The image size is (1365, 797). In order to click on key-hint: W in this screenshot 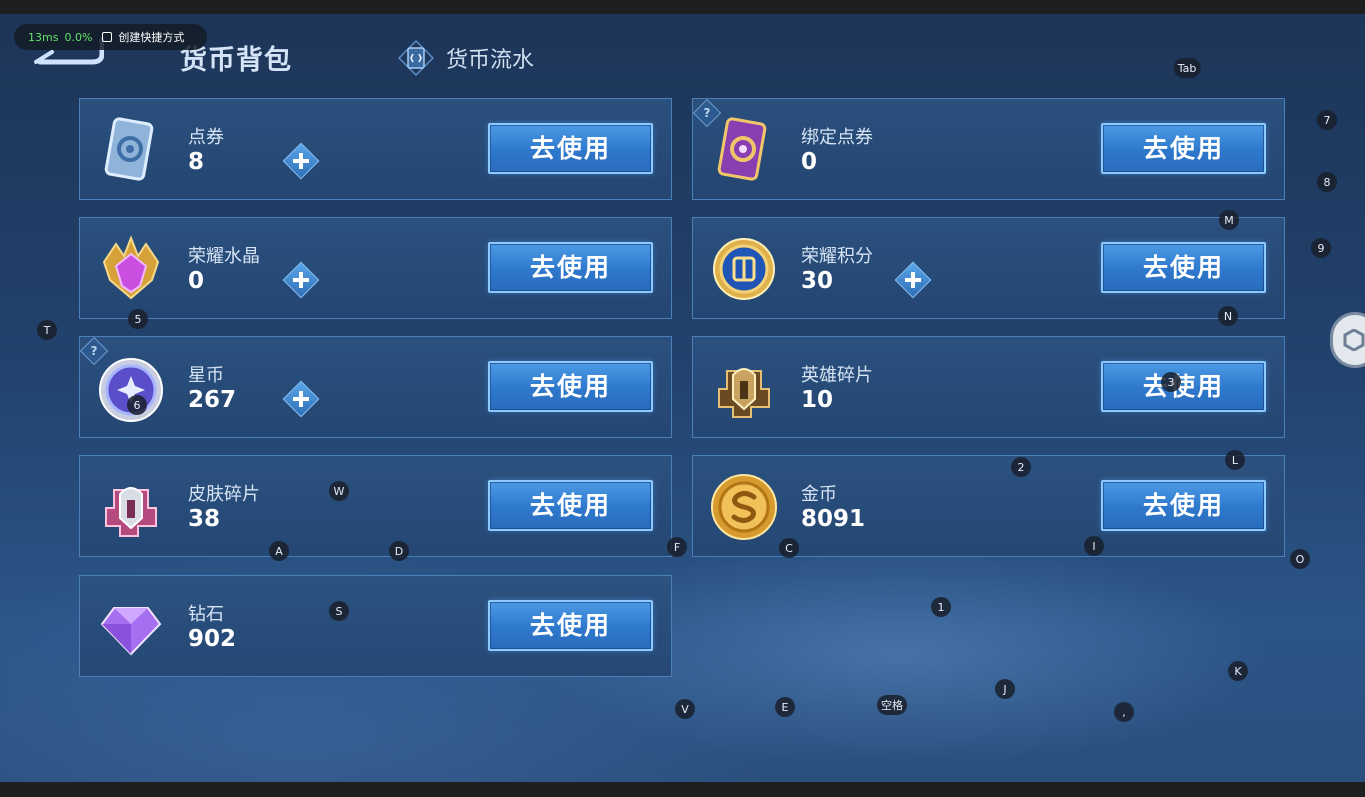, I will do `click(339, 491)`.